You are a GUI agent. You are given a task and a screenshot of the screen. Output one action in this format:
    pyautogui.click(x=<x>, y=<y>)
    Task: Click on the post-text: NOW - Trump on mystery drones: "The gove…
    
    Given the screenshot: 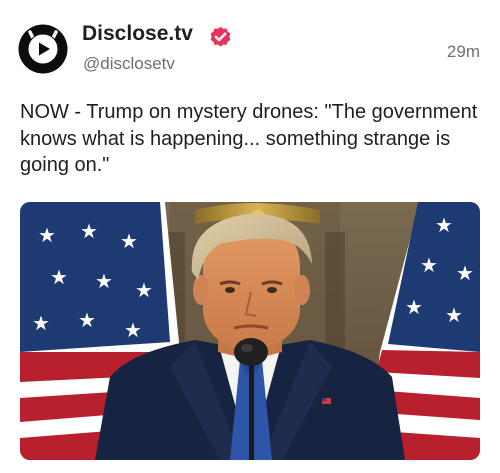 What is the action you would take?
    pyautogui.click(x=249, y=138)
    